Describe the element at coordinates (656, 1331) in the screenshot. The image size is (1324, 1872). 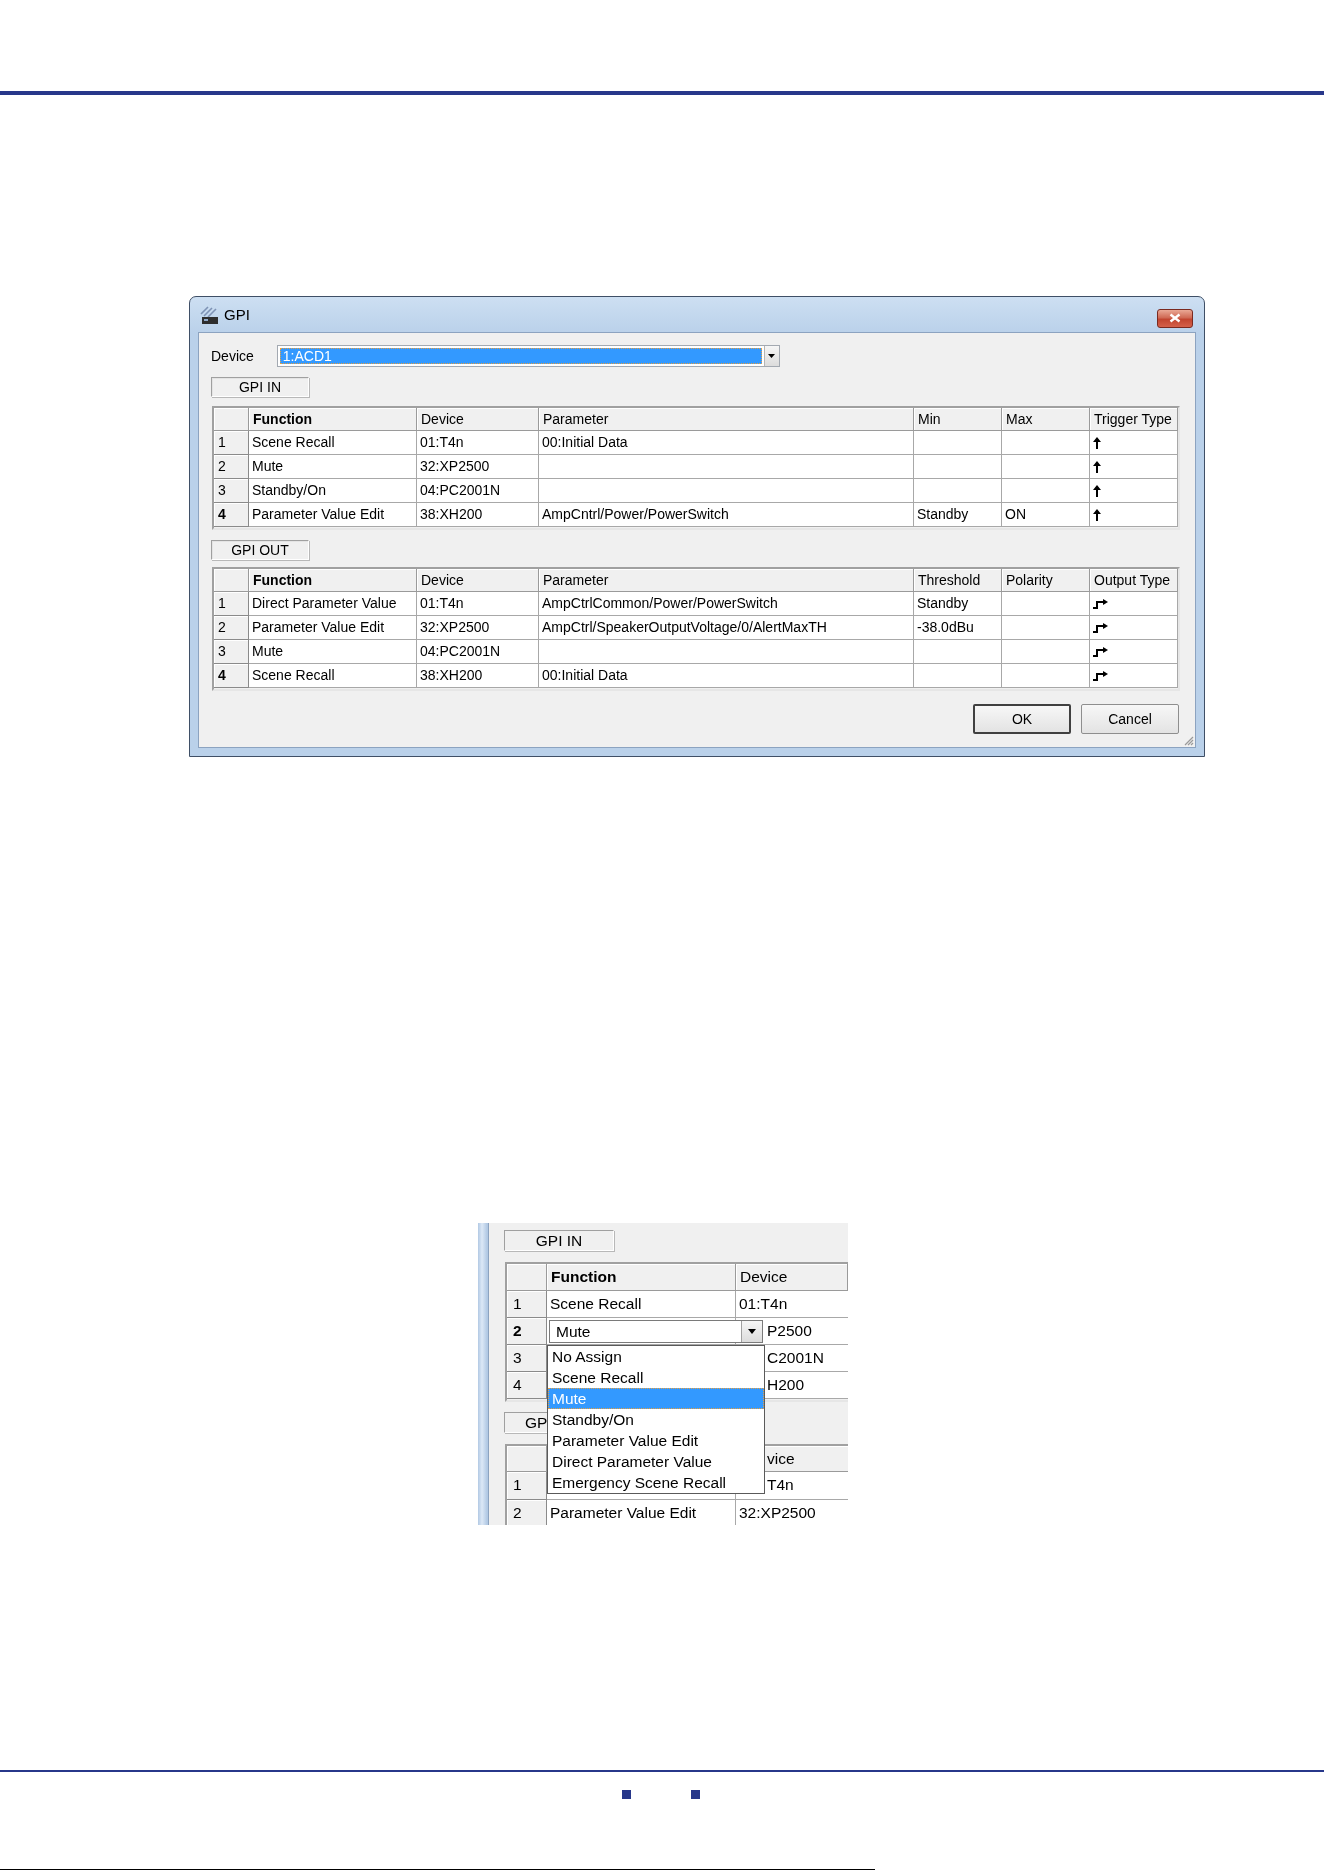
I see `function-dropdown: Mute` at that location.